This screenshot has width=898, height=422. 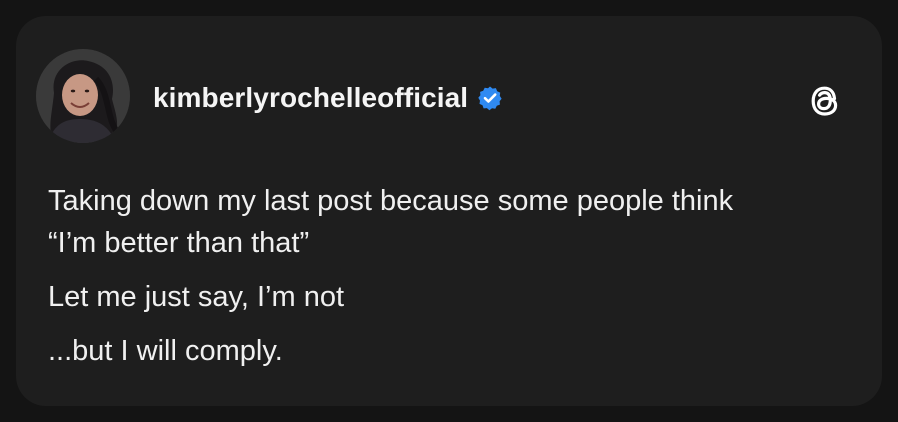 I want to click on username: kimberlyrochelleofficial, so click(x=310, y=98).